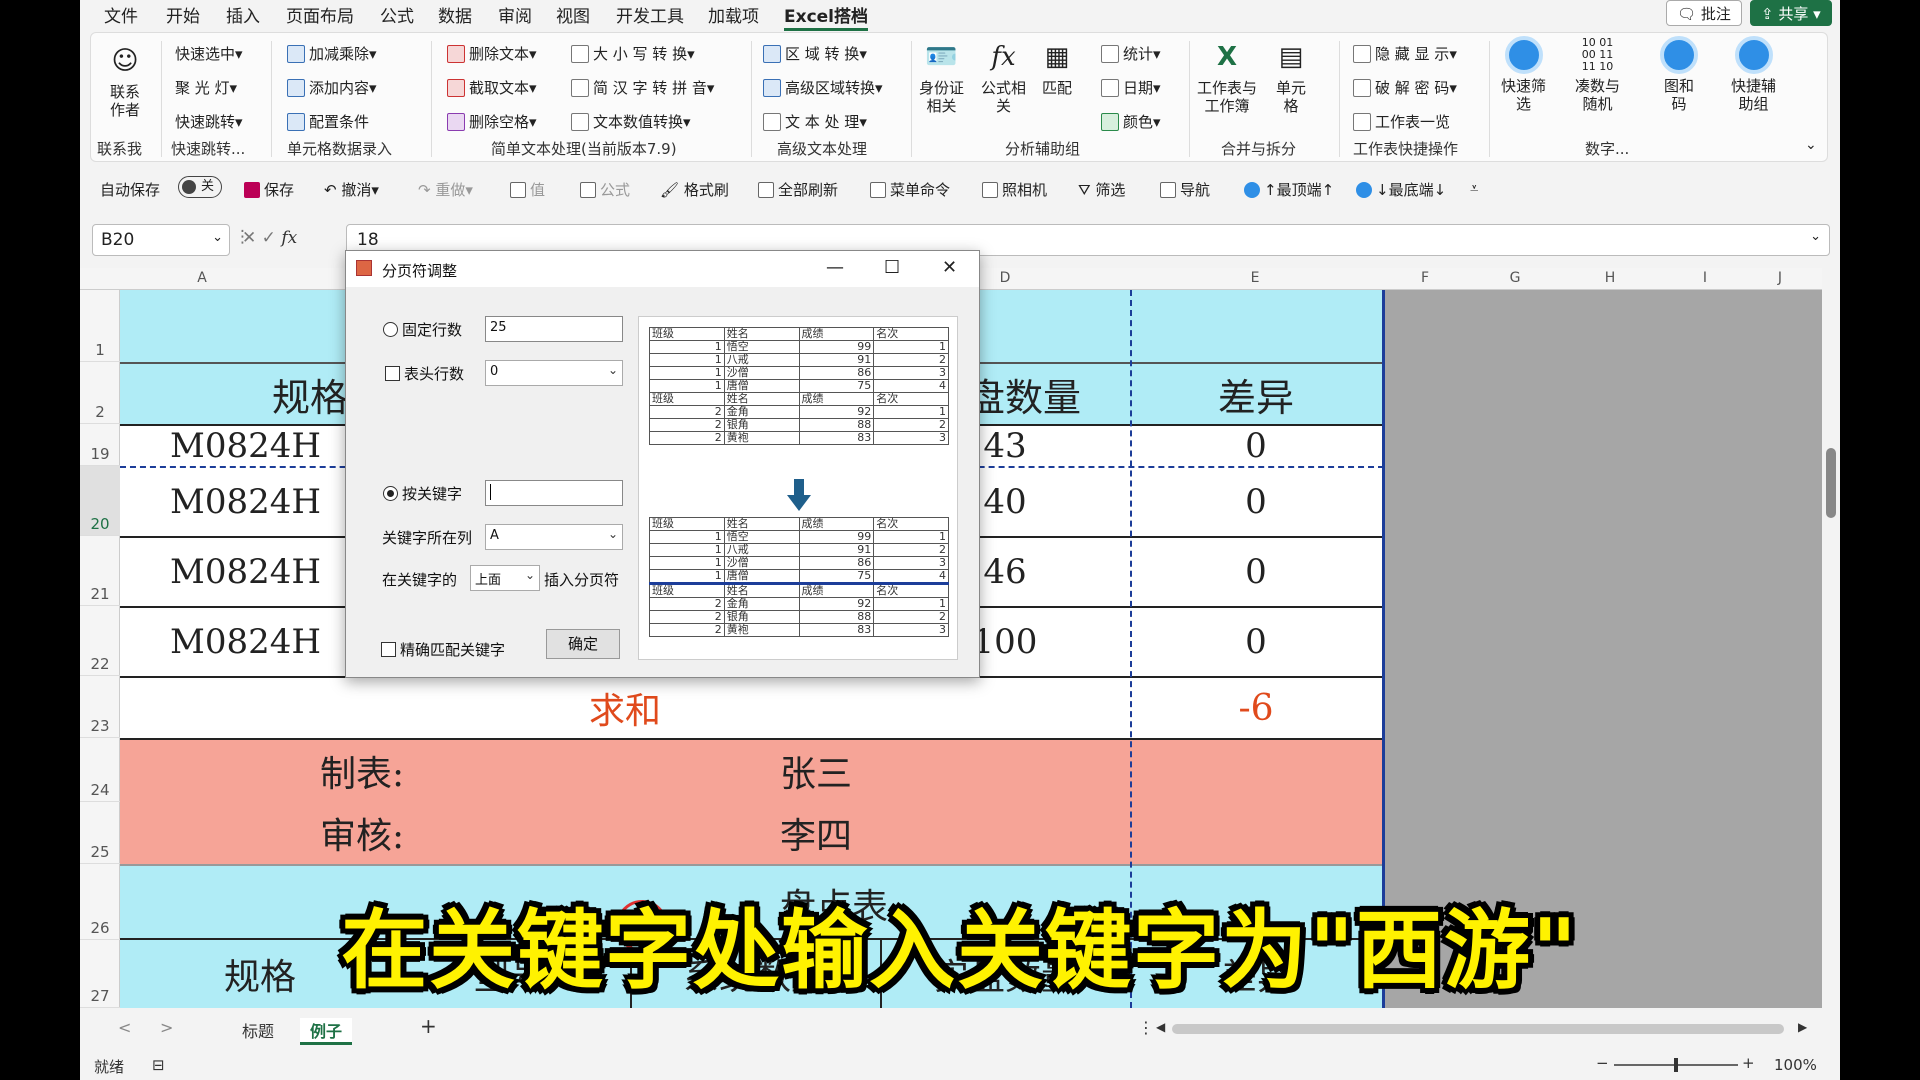 This screenshot has width=1920, height=1080. I want to click on save-button: 保存, so click(269, 189).